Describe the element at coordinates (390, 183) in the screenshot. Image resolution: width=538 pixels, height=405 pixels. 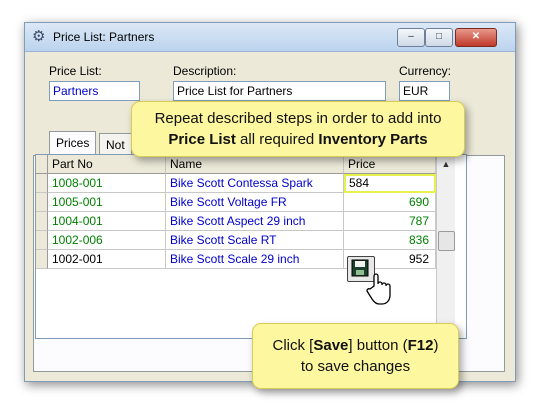
I see `price-input: 584` at that location.